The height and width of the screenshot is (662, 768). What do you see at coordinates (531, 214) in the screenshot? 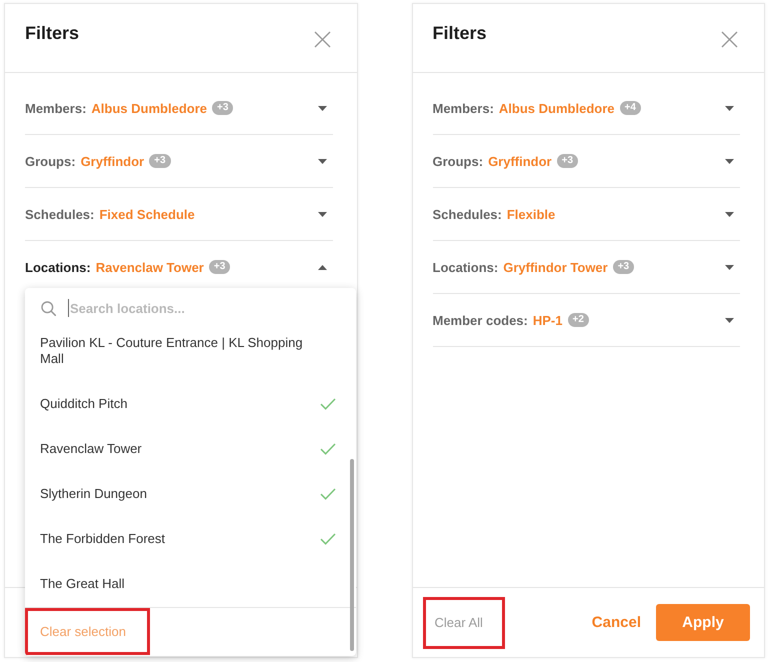
I see `filter-value: Flexible` at bounding box center [531, 214].